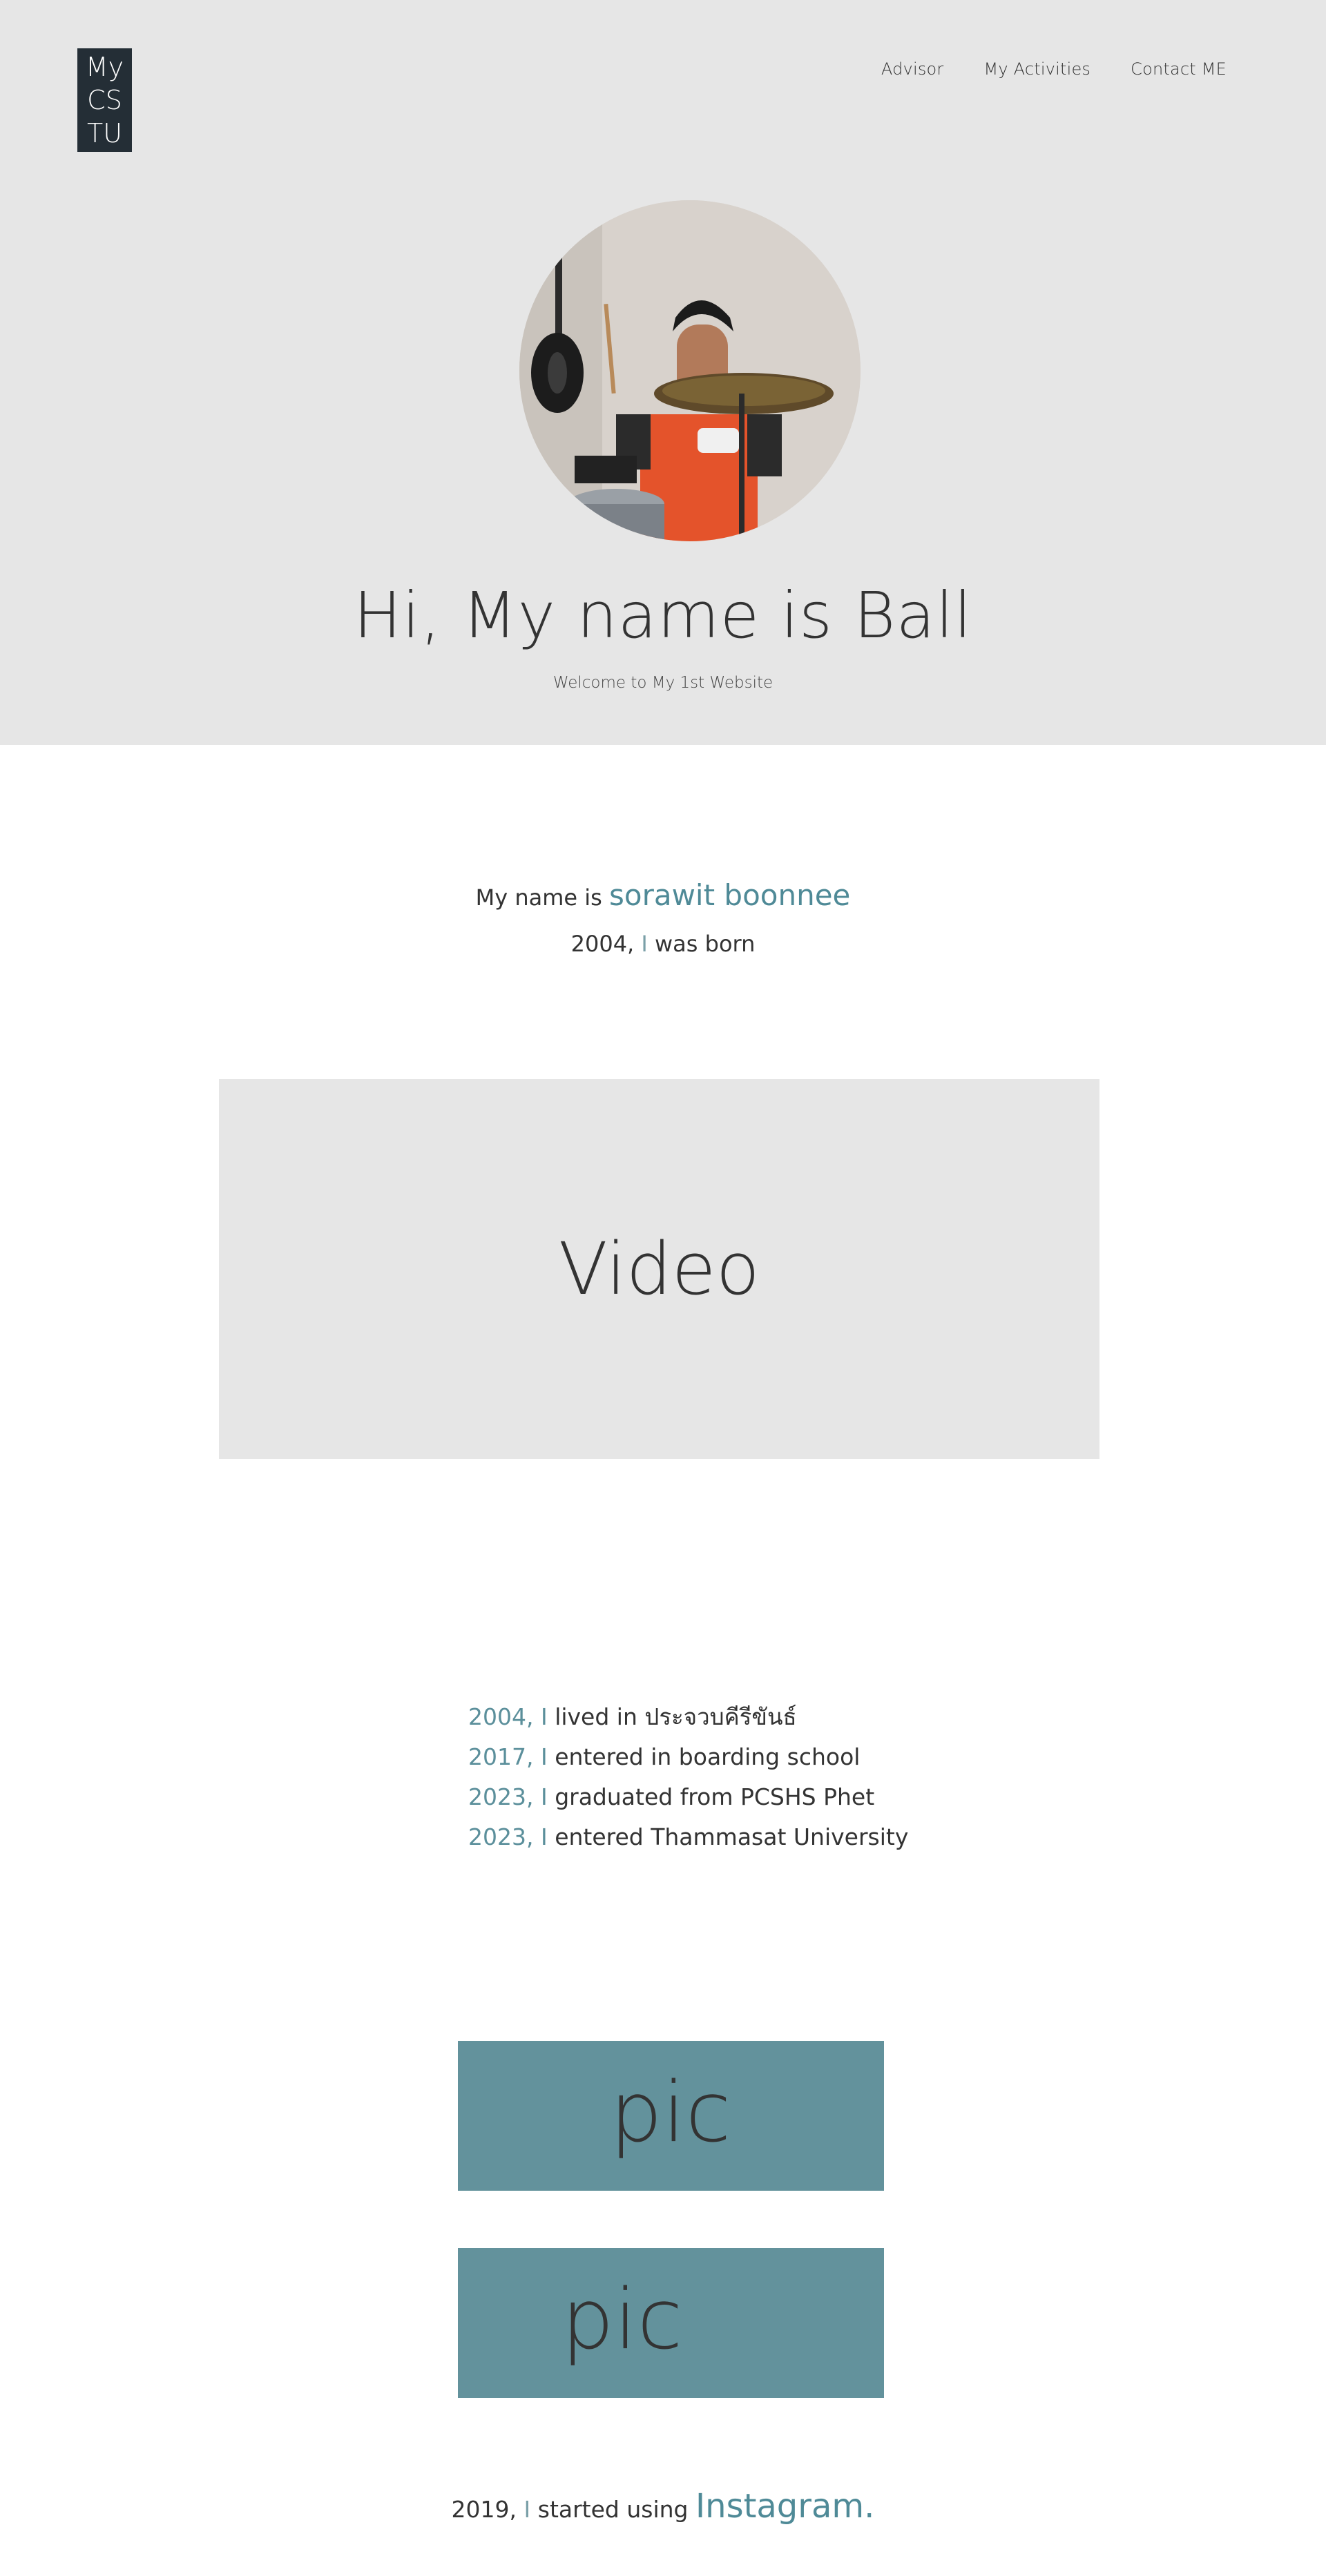 This screenshot has height=2576, width=1326. I want to click on logo-line-2: CS, so click(105, 100).